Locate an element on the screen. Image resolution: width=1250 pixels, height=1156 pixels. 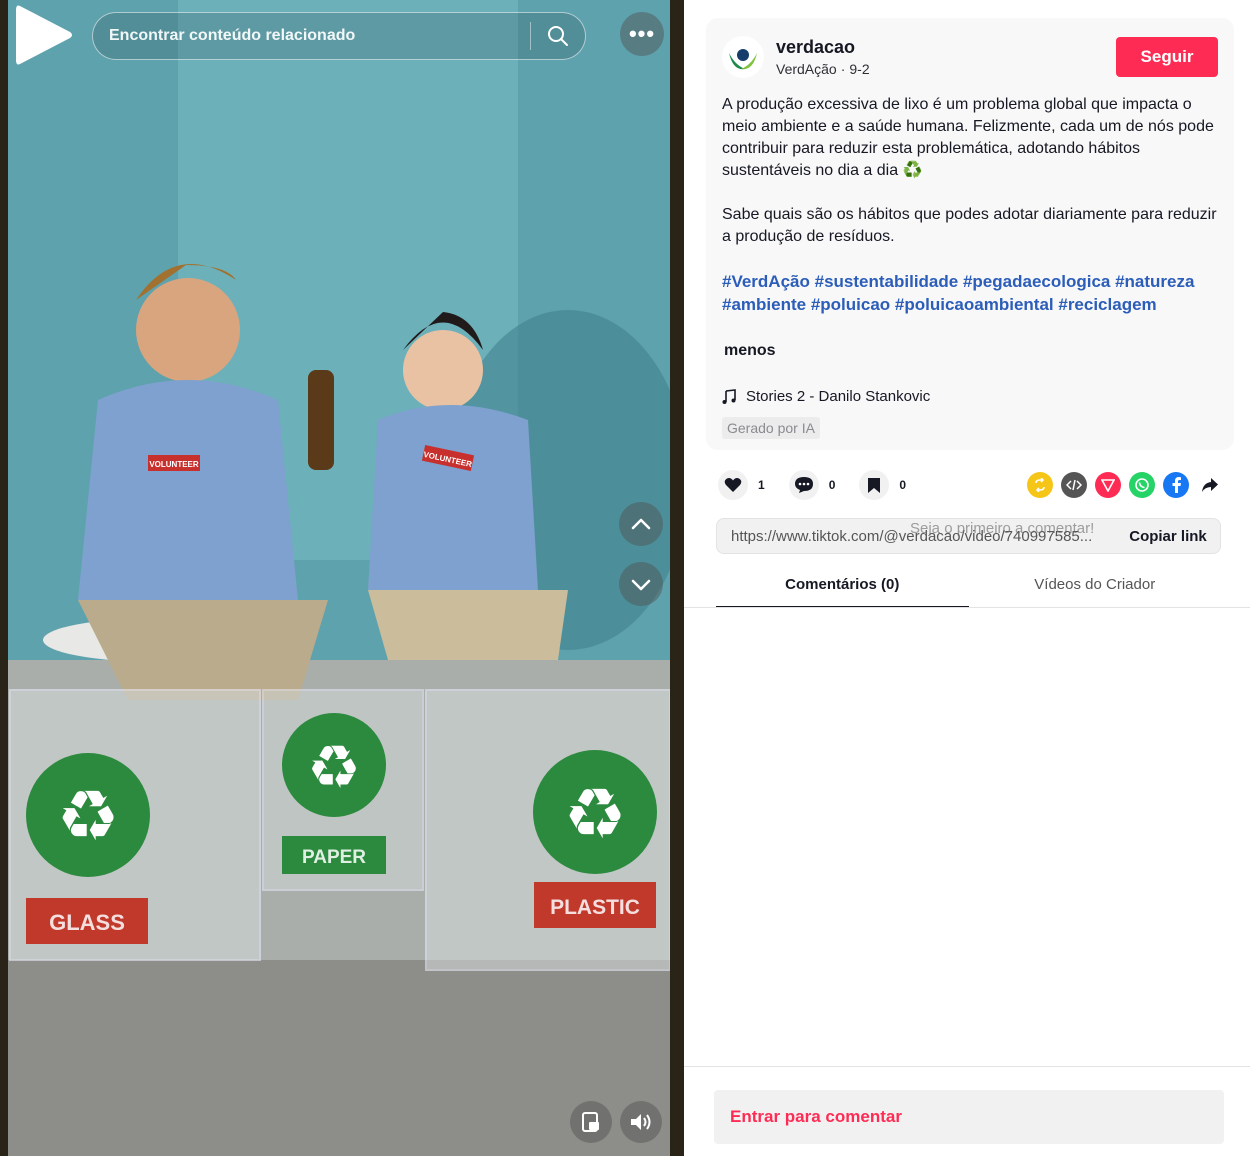
hashtag-link: #pegadaecologica is located at coordinates (1036, 281).